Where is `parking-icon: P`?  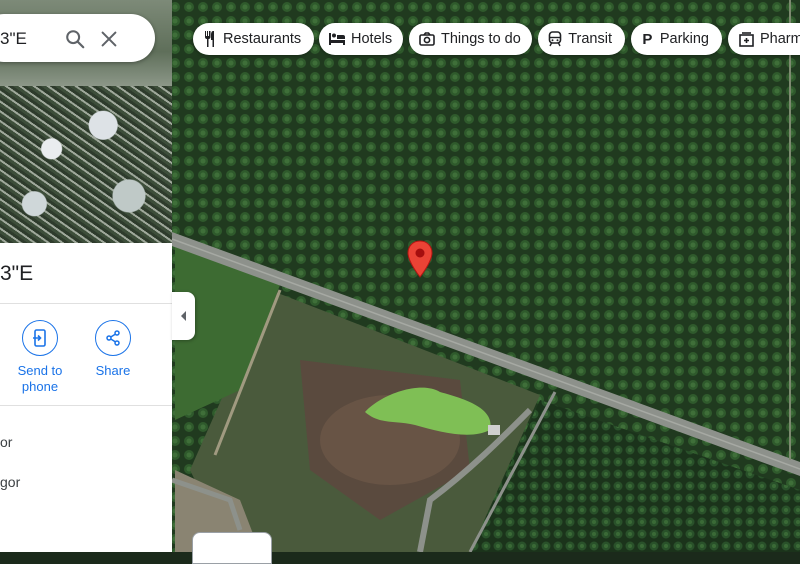 parking-icon: P is located at coordinates (647, 39).